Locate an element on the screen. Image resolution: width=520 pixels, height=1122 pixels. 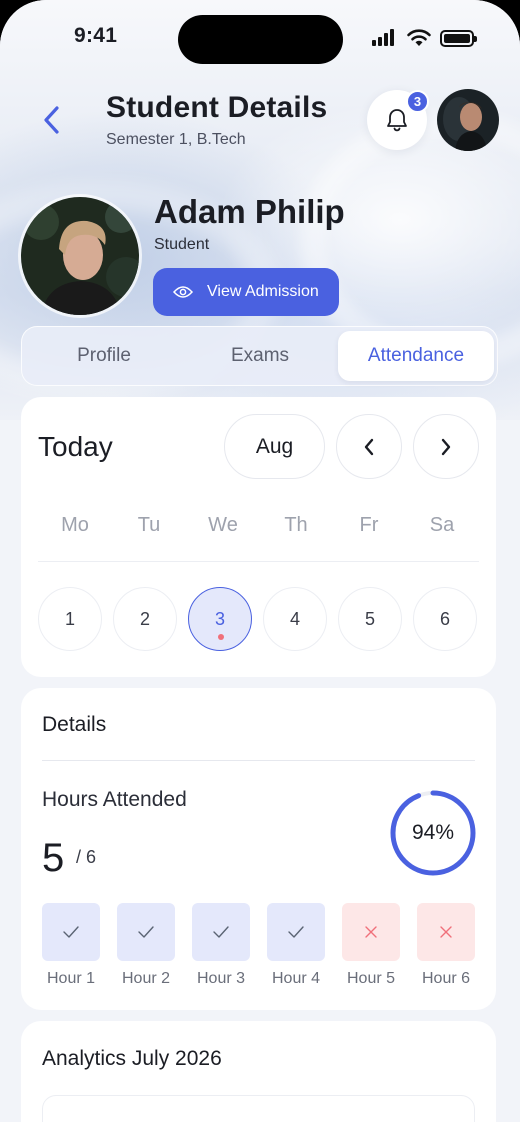
day-number: 6 is located at coordinates (444, 618).